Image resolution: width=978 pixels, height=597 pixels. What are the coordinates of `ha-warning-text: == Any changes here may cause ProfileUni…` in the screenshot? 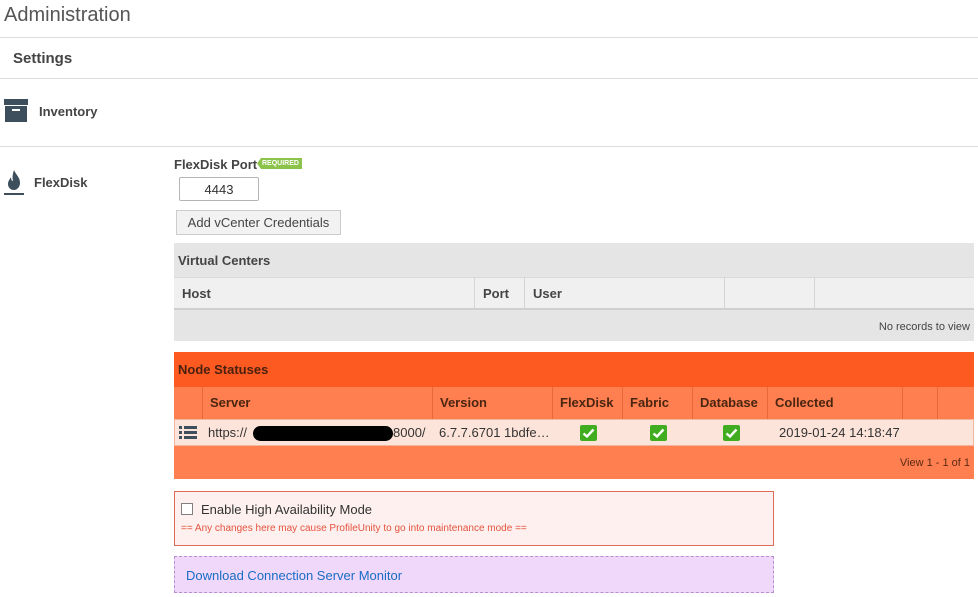 It's located at (354, 528).